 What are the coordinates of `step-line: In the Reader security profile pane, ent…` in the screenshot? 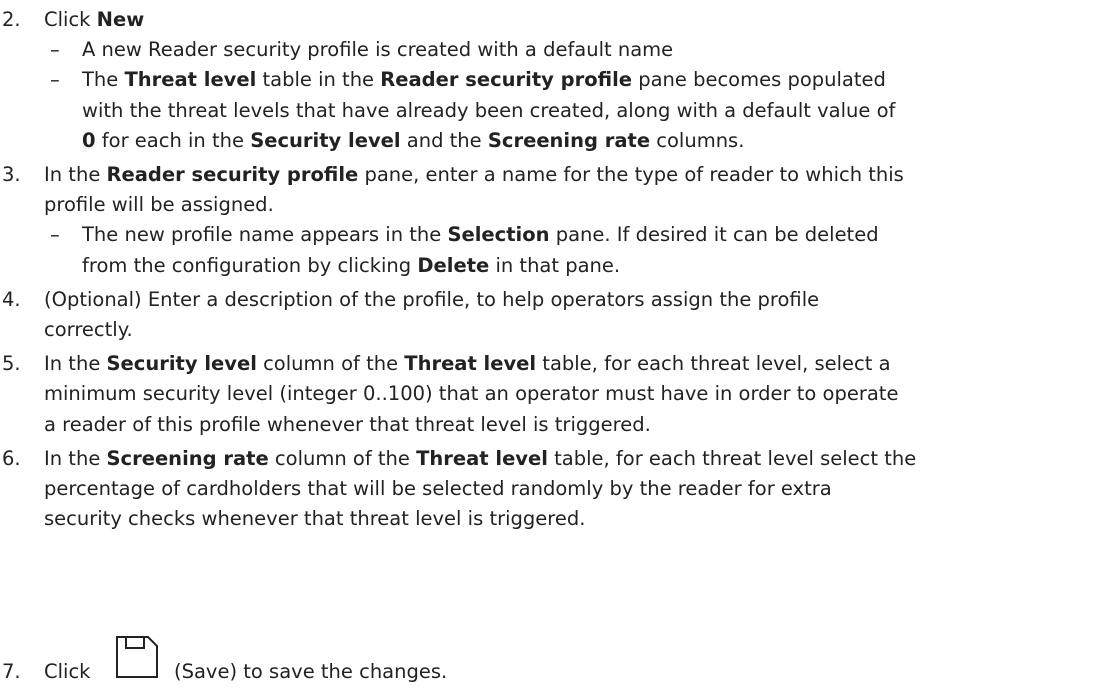 It's located at (474, 174).